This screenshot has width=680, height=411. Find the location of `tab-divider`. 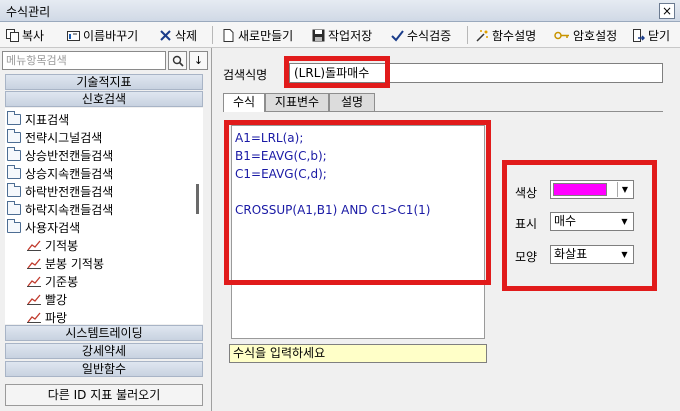

tab-divider is located at coordinates (464, 111).